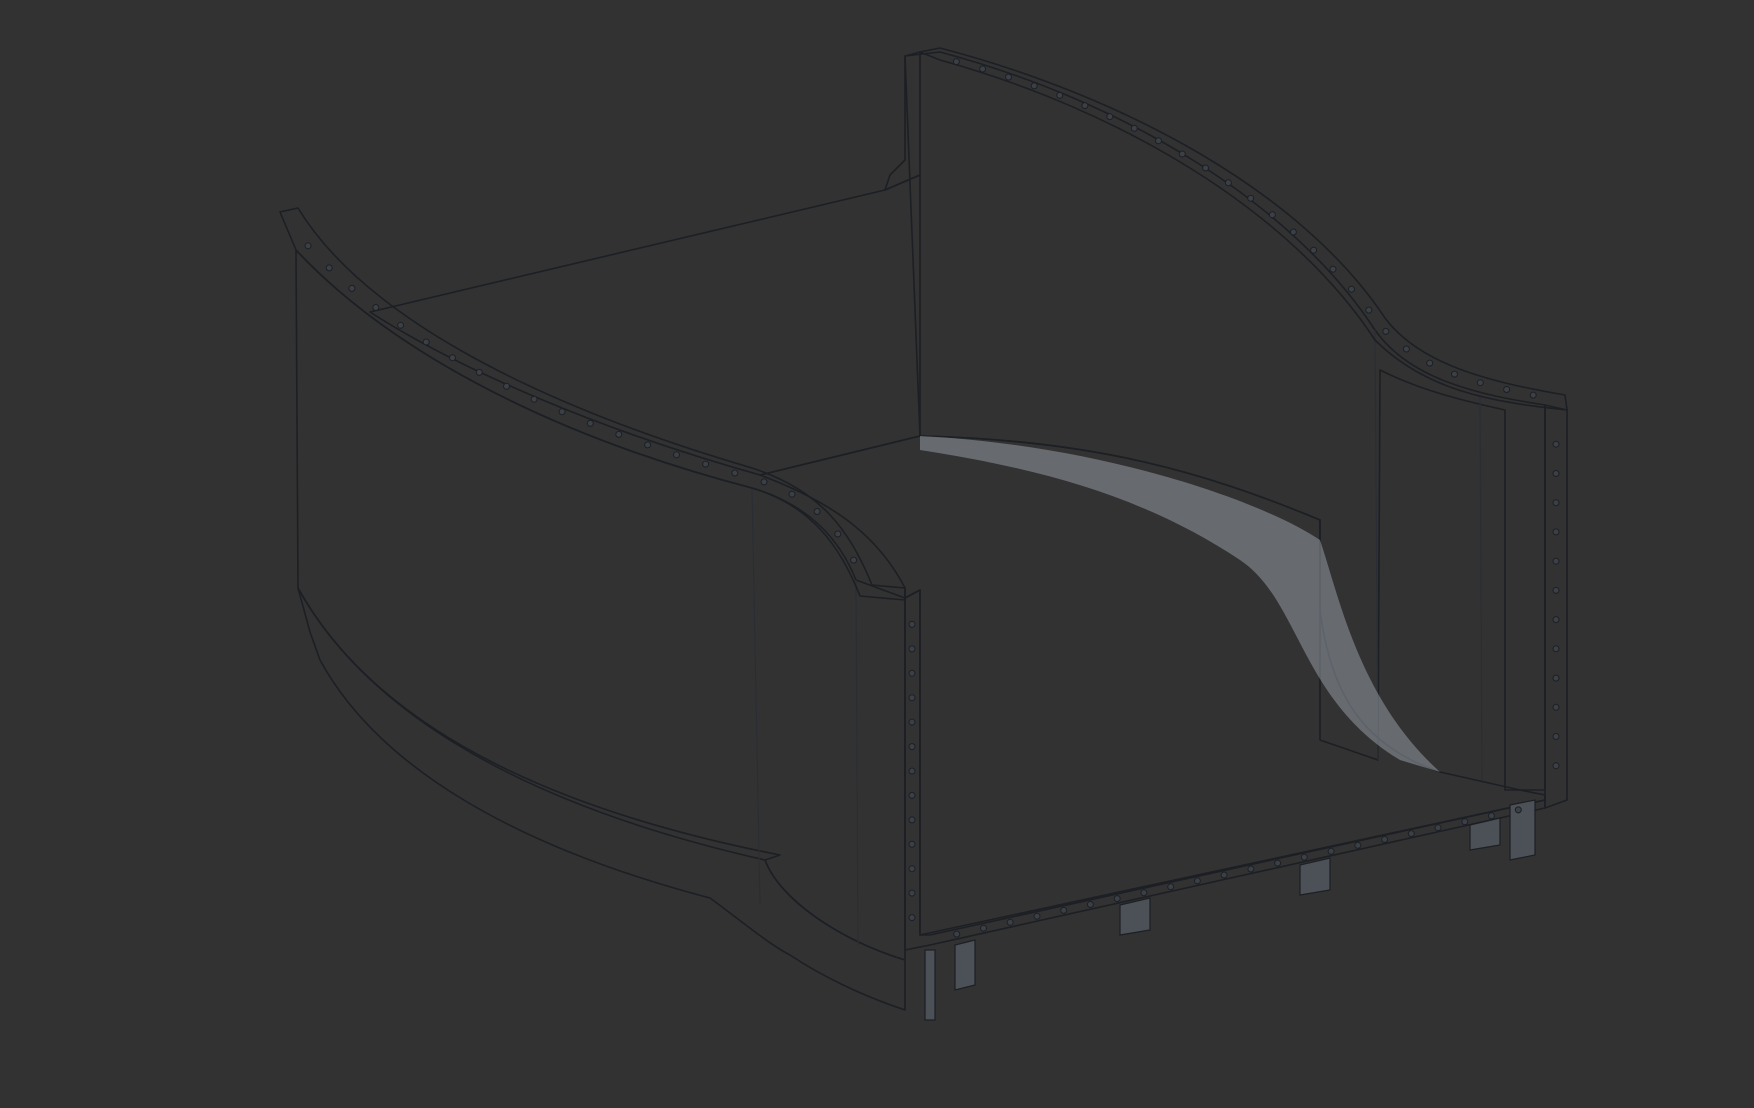 This screenshot has height=1108, width=1754. I want to click on floor-ribs, so click(1230, 910).